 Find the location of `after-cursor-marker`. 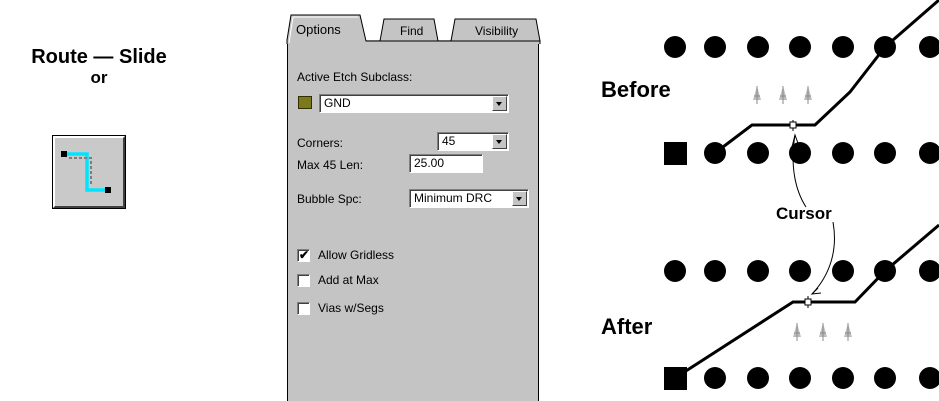

after-cursor-marker is located at coordinates (808, 302).